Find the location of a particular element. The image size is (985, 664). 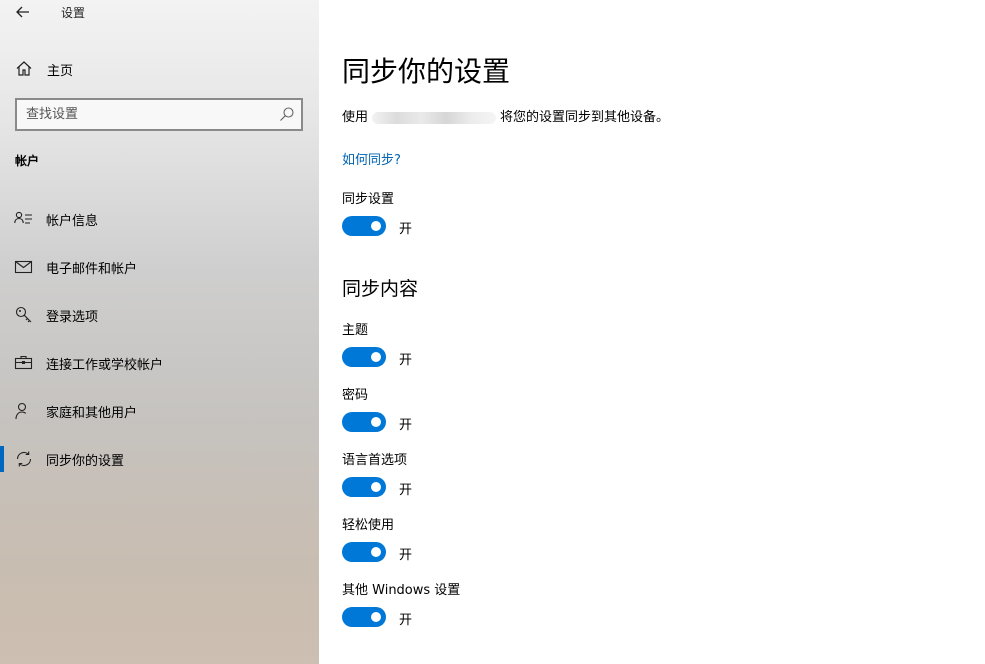

back-arrow-icon is located at coordinates (22, 12).